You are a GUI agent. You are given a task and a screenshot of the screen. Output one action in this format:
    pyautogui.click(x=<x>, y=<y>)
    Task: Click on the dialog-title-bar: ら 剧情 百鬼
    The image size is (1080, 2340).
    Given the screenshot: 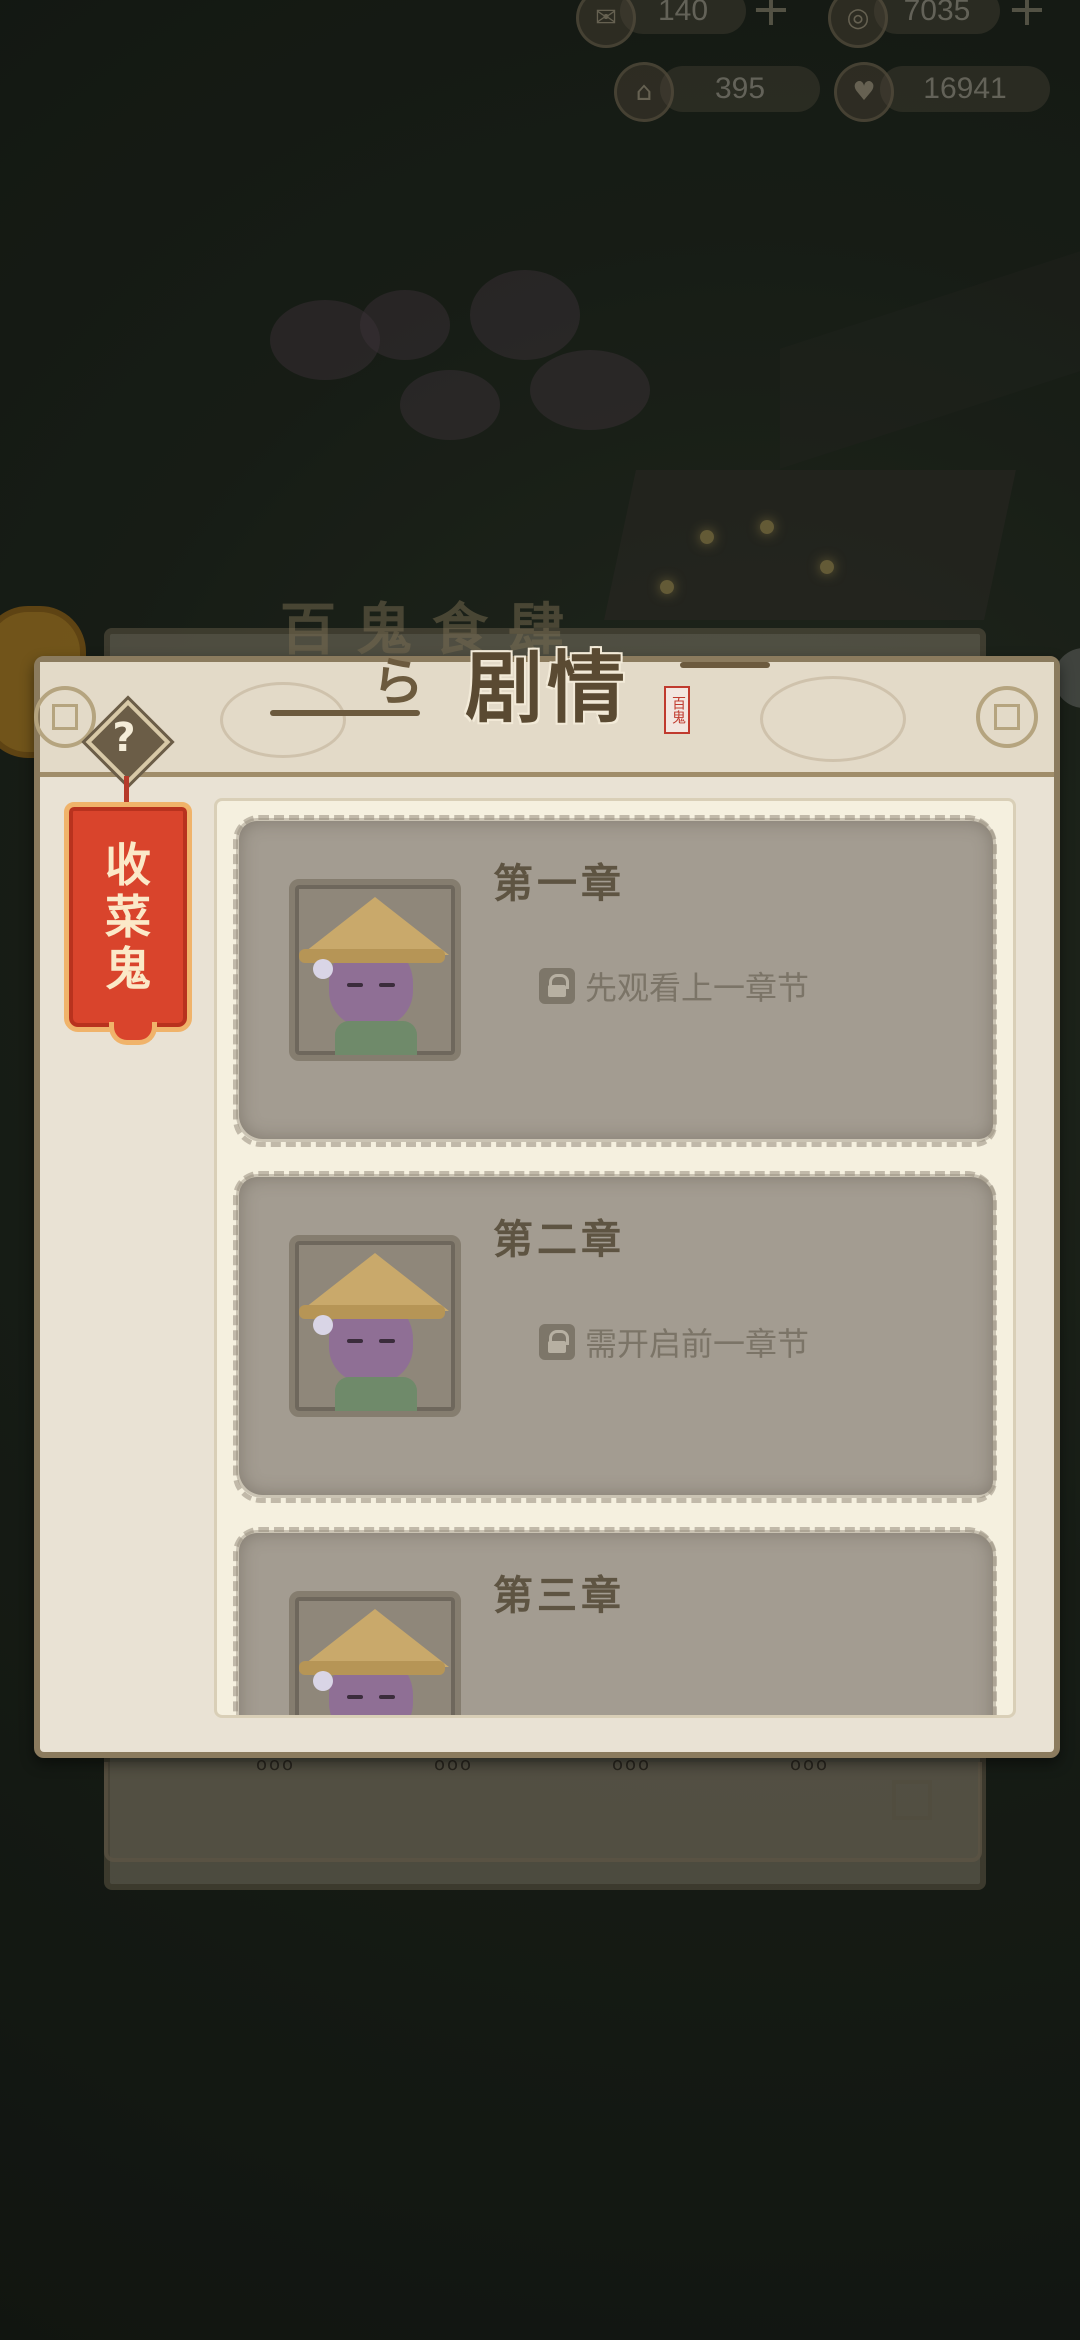 What is the action you would take?
    pyautogui.click(x=547, y=682)
    